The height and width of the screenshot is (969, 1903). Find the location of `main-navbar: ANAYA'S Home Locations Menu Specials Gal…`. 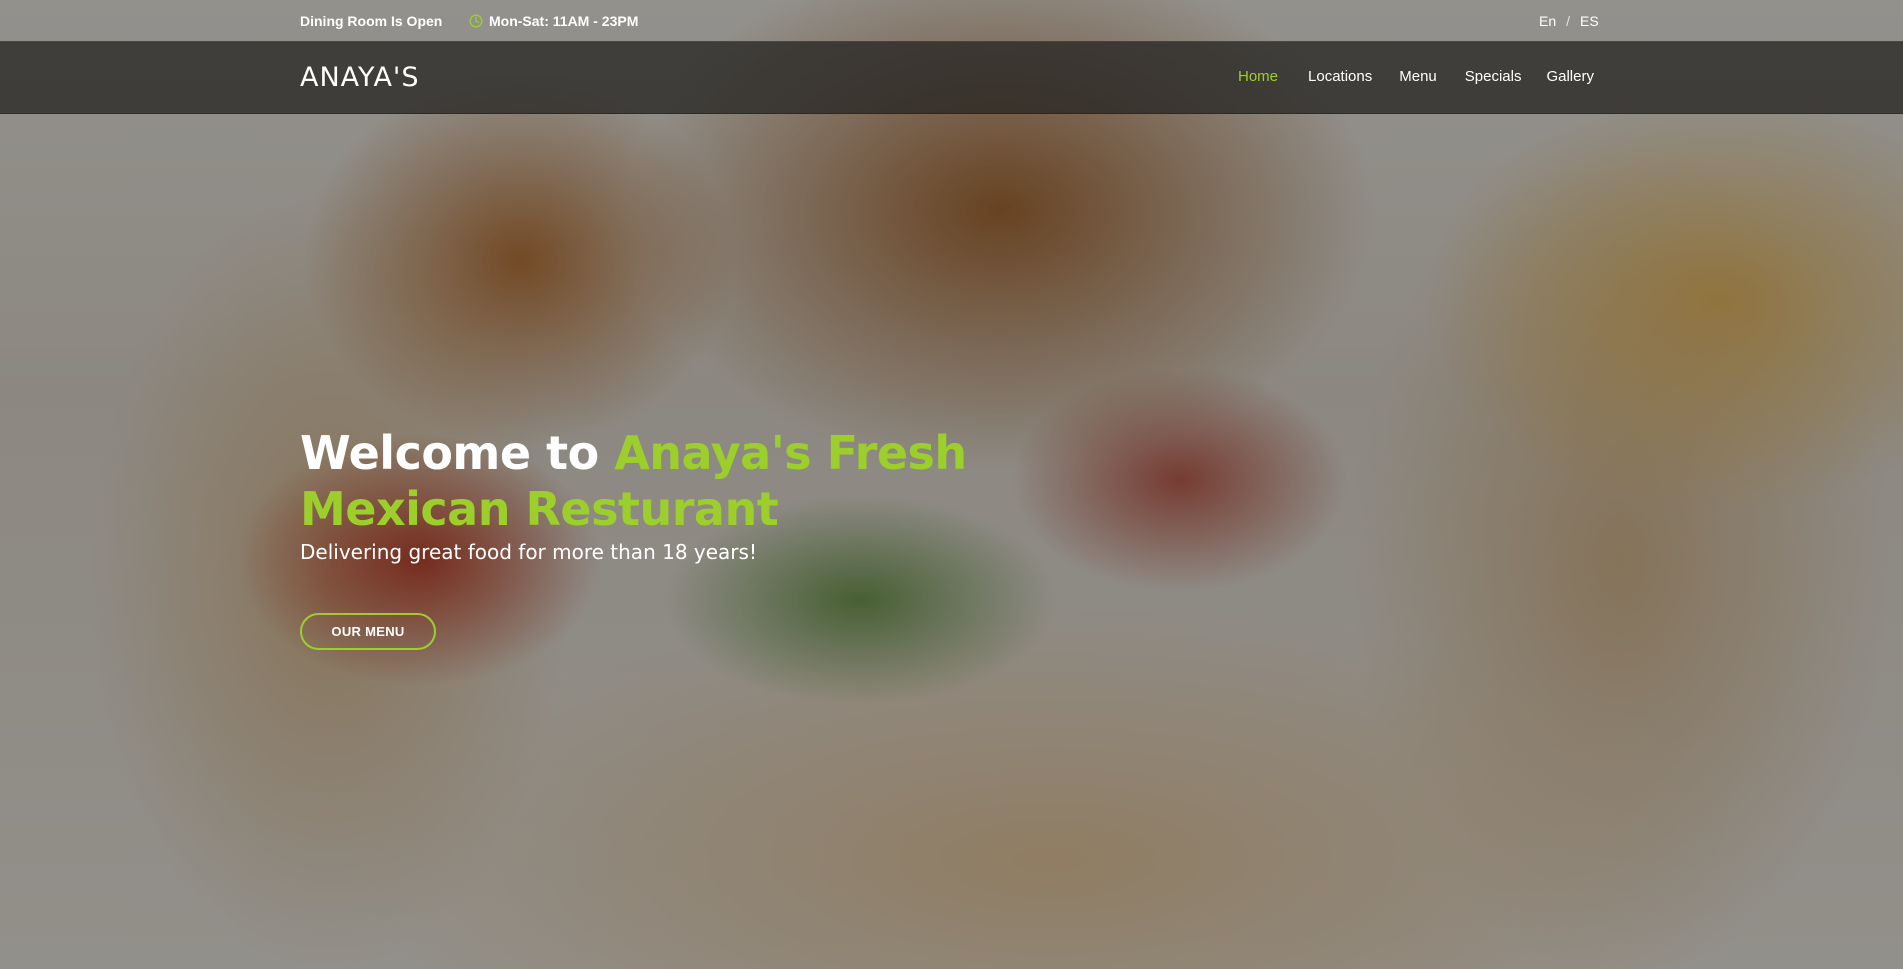

main-navbar: ANAYA'S Home Locations Menu Specials Gal… is located at coordinates (951, 77).